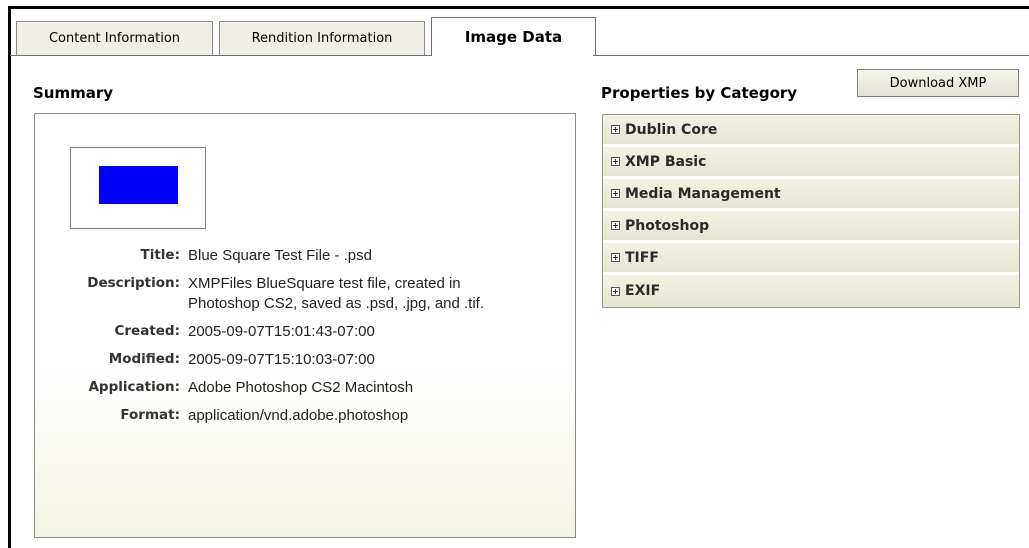  Describe the element at coordinates (811, 195) in the screenshot. I see `category-media-management: Media Management` at that location.